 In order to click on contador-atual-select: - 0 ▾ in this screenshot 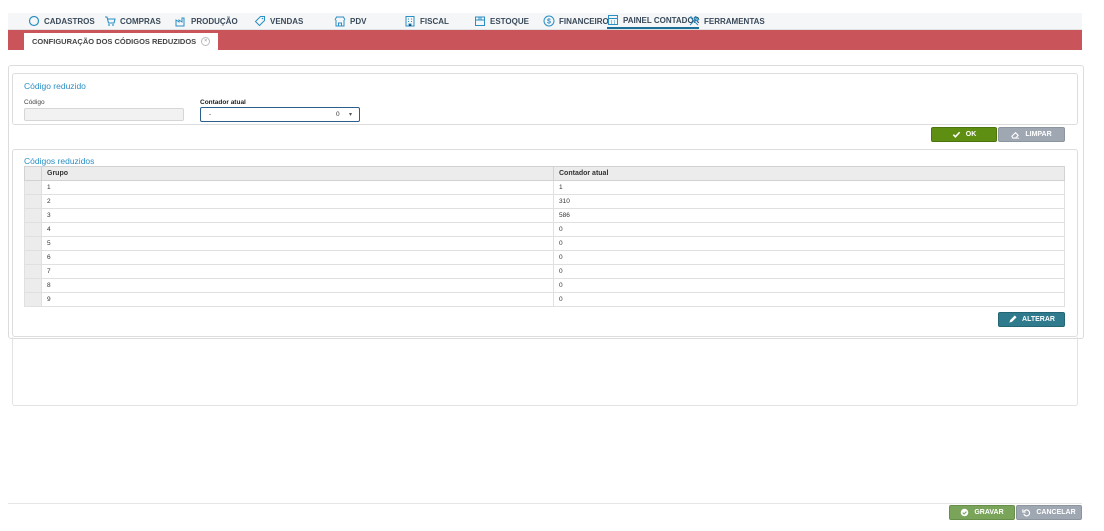, I will do `click(280, 114)`.